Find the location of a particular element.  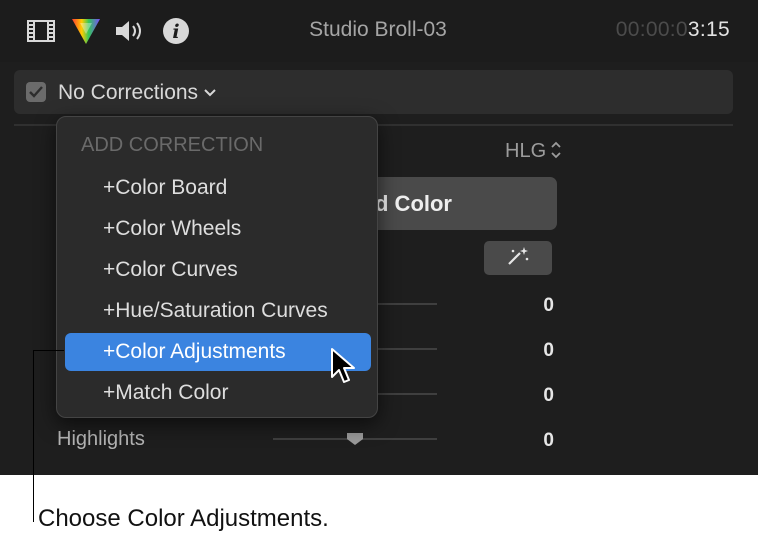

menu-item-color-adjustments: +Color Adjustments is located at coordinates (218, 352).